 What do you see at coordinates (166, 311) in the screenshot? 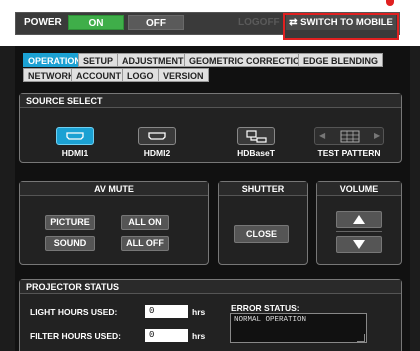
I see `light-hours-field: 0` at bounding box center [166, 311].